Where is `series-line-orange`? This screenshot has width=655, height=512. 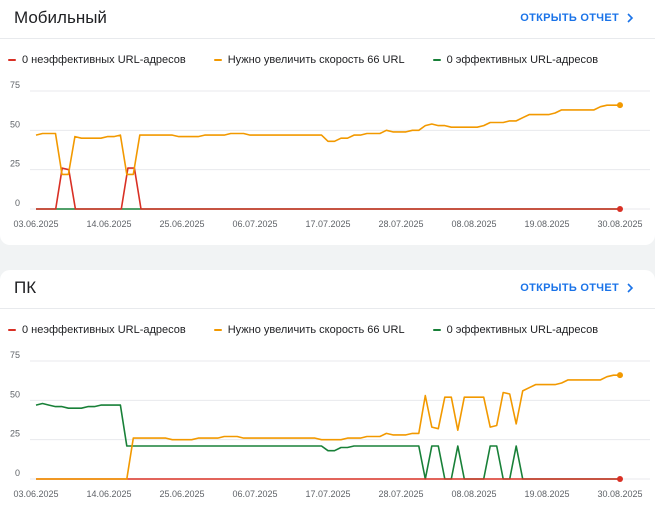
series-line-orange is located at coordinates (327, 140).